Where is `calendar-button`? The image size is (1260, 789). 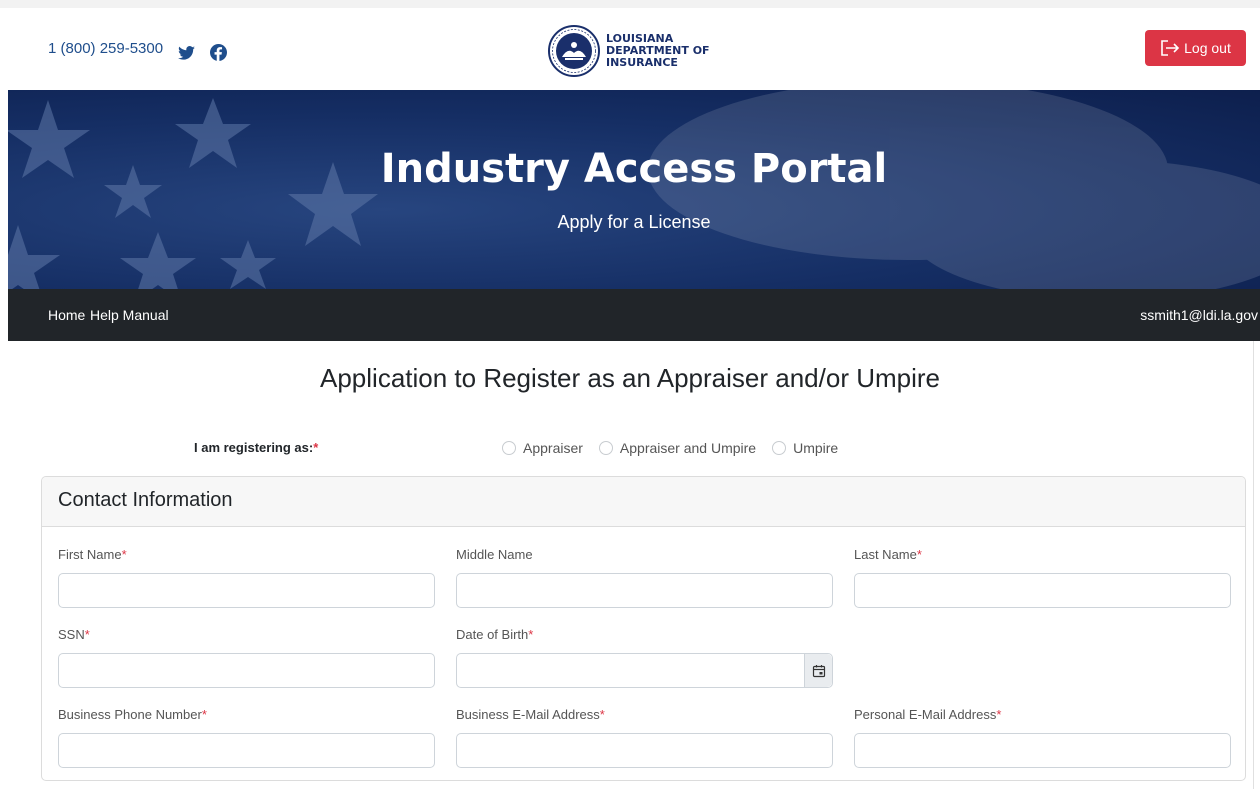
calendar-button is located at coordinates (818, 670).